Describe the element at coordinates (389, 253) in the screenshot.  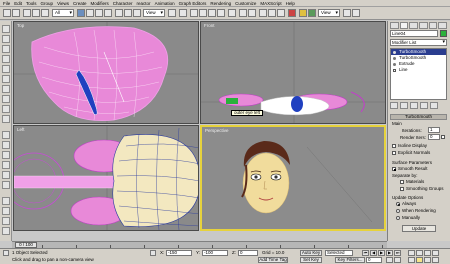
I see `next-frame-icon: ▶` at that location.